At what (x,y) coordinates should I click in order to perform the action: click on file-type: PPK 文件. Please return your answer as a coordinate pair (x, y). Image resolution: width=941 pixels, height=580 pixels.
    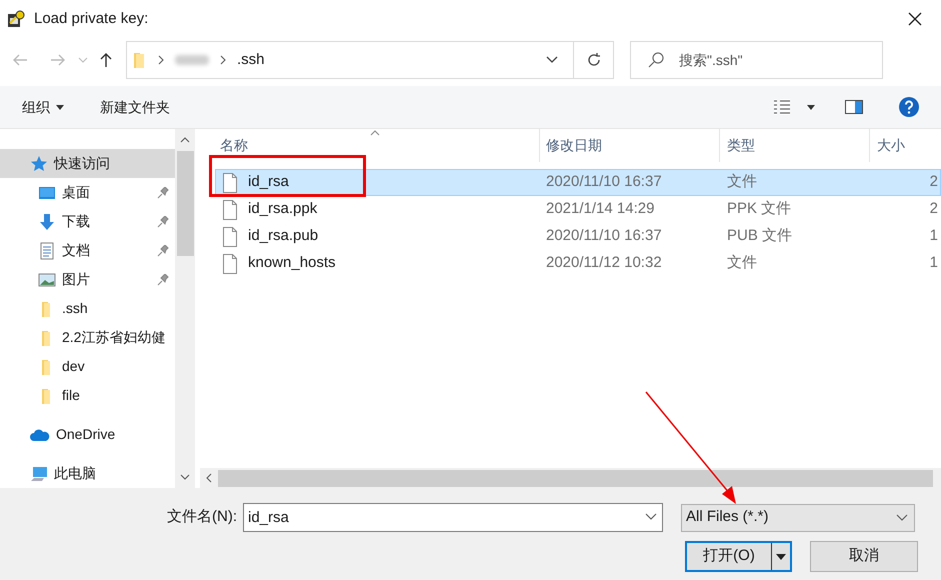
    Looking at the image, I should click on (759, 209).